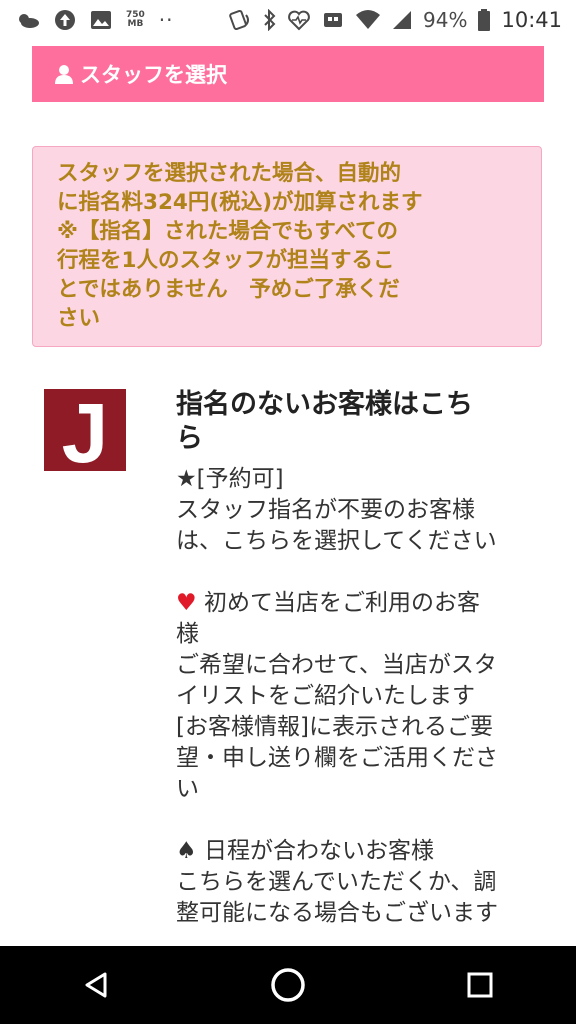  What do you see at coordinates (270, 20) in the screenshot?
I see `bluetooth-icon` at bounding box center [270, 20].